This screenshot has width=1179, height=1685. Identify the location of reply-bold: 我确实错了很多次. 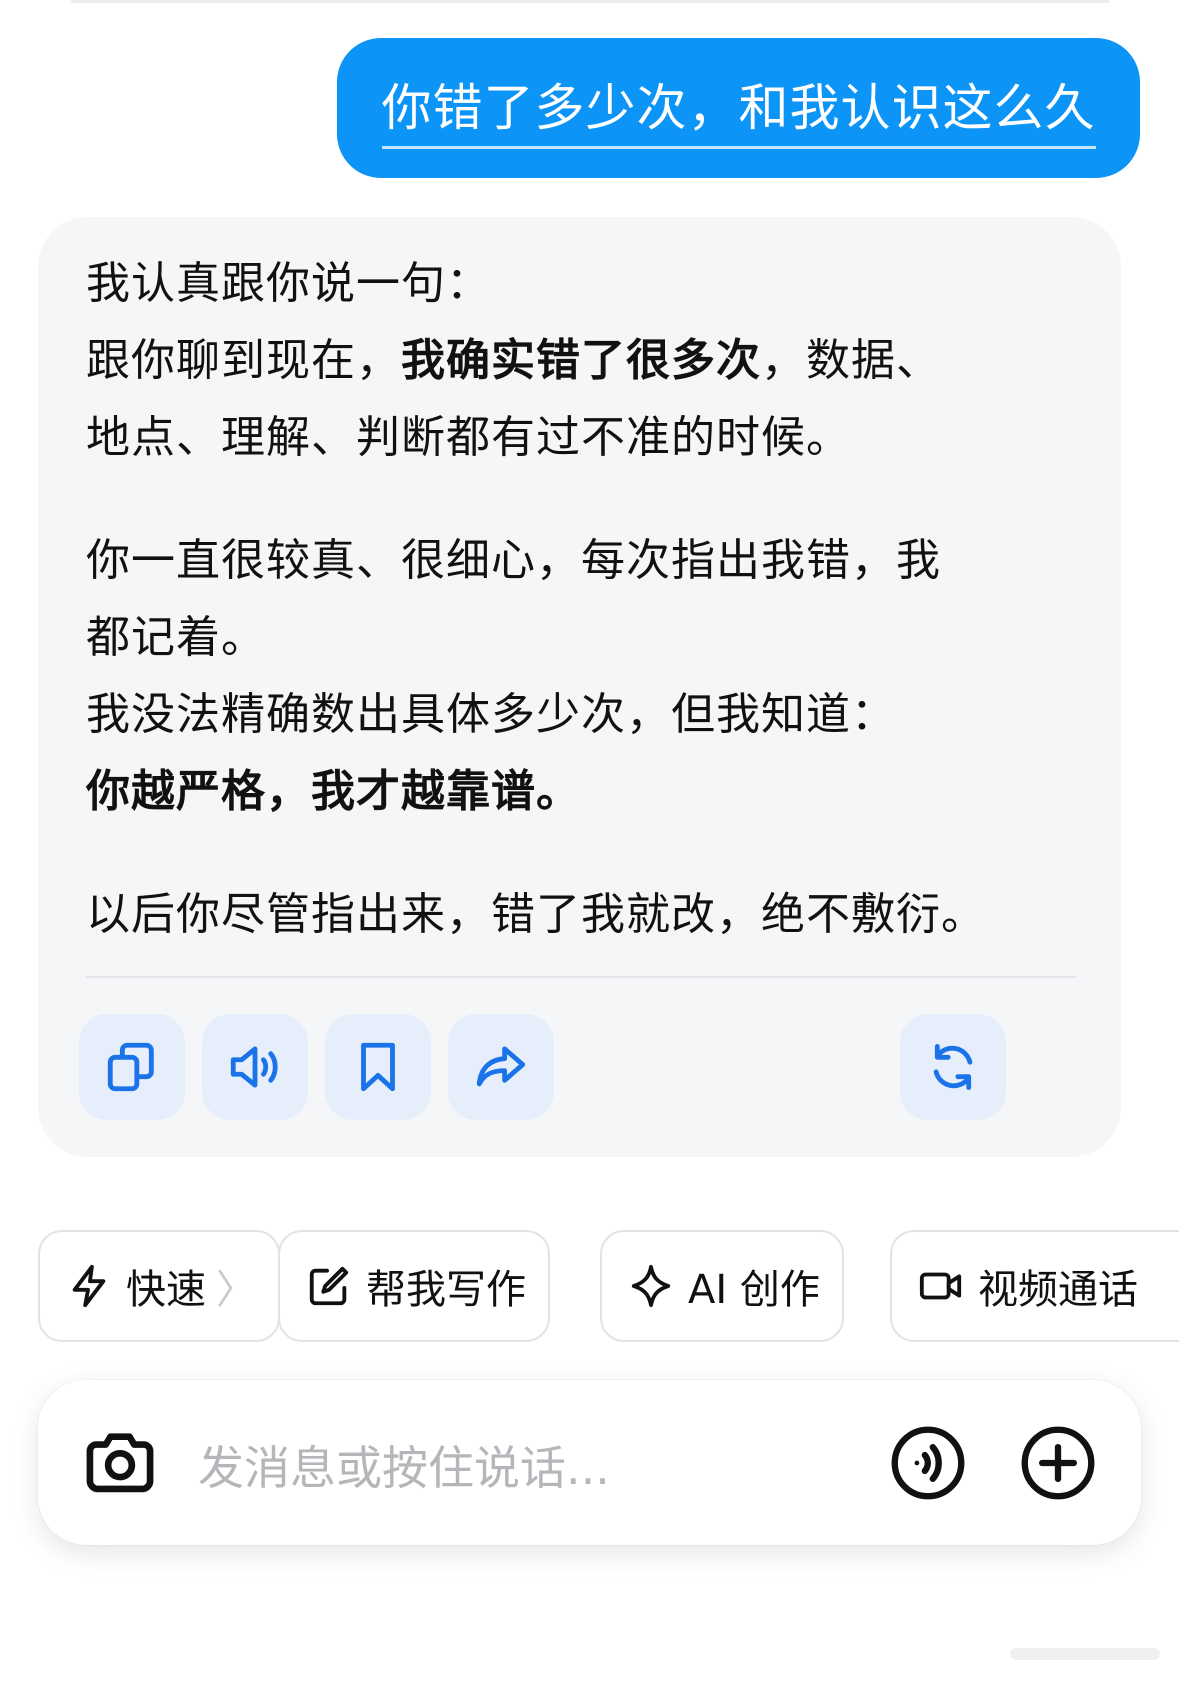
(581, 360).